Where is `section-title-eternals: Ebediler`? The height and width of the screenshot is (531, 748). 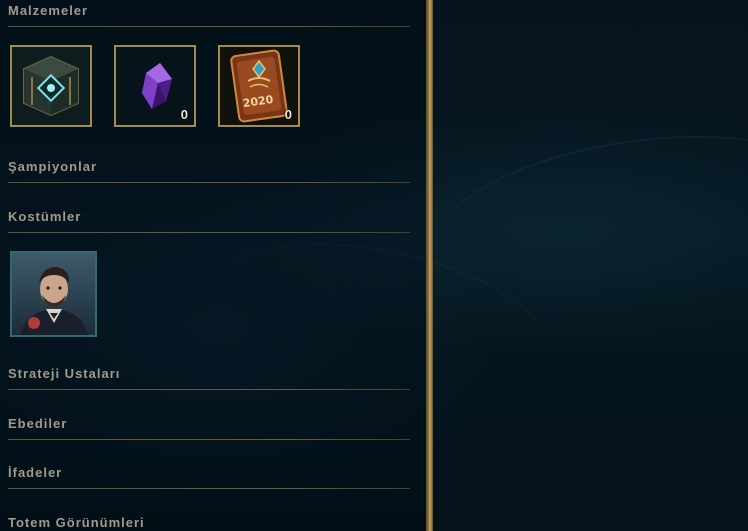
section-title-eternals: Ebediler is located at coordinates (38, 423).